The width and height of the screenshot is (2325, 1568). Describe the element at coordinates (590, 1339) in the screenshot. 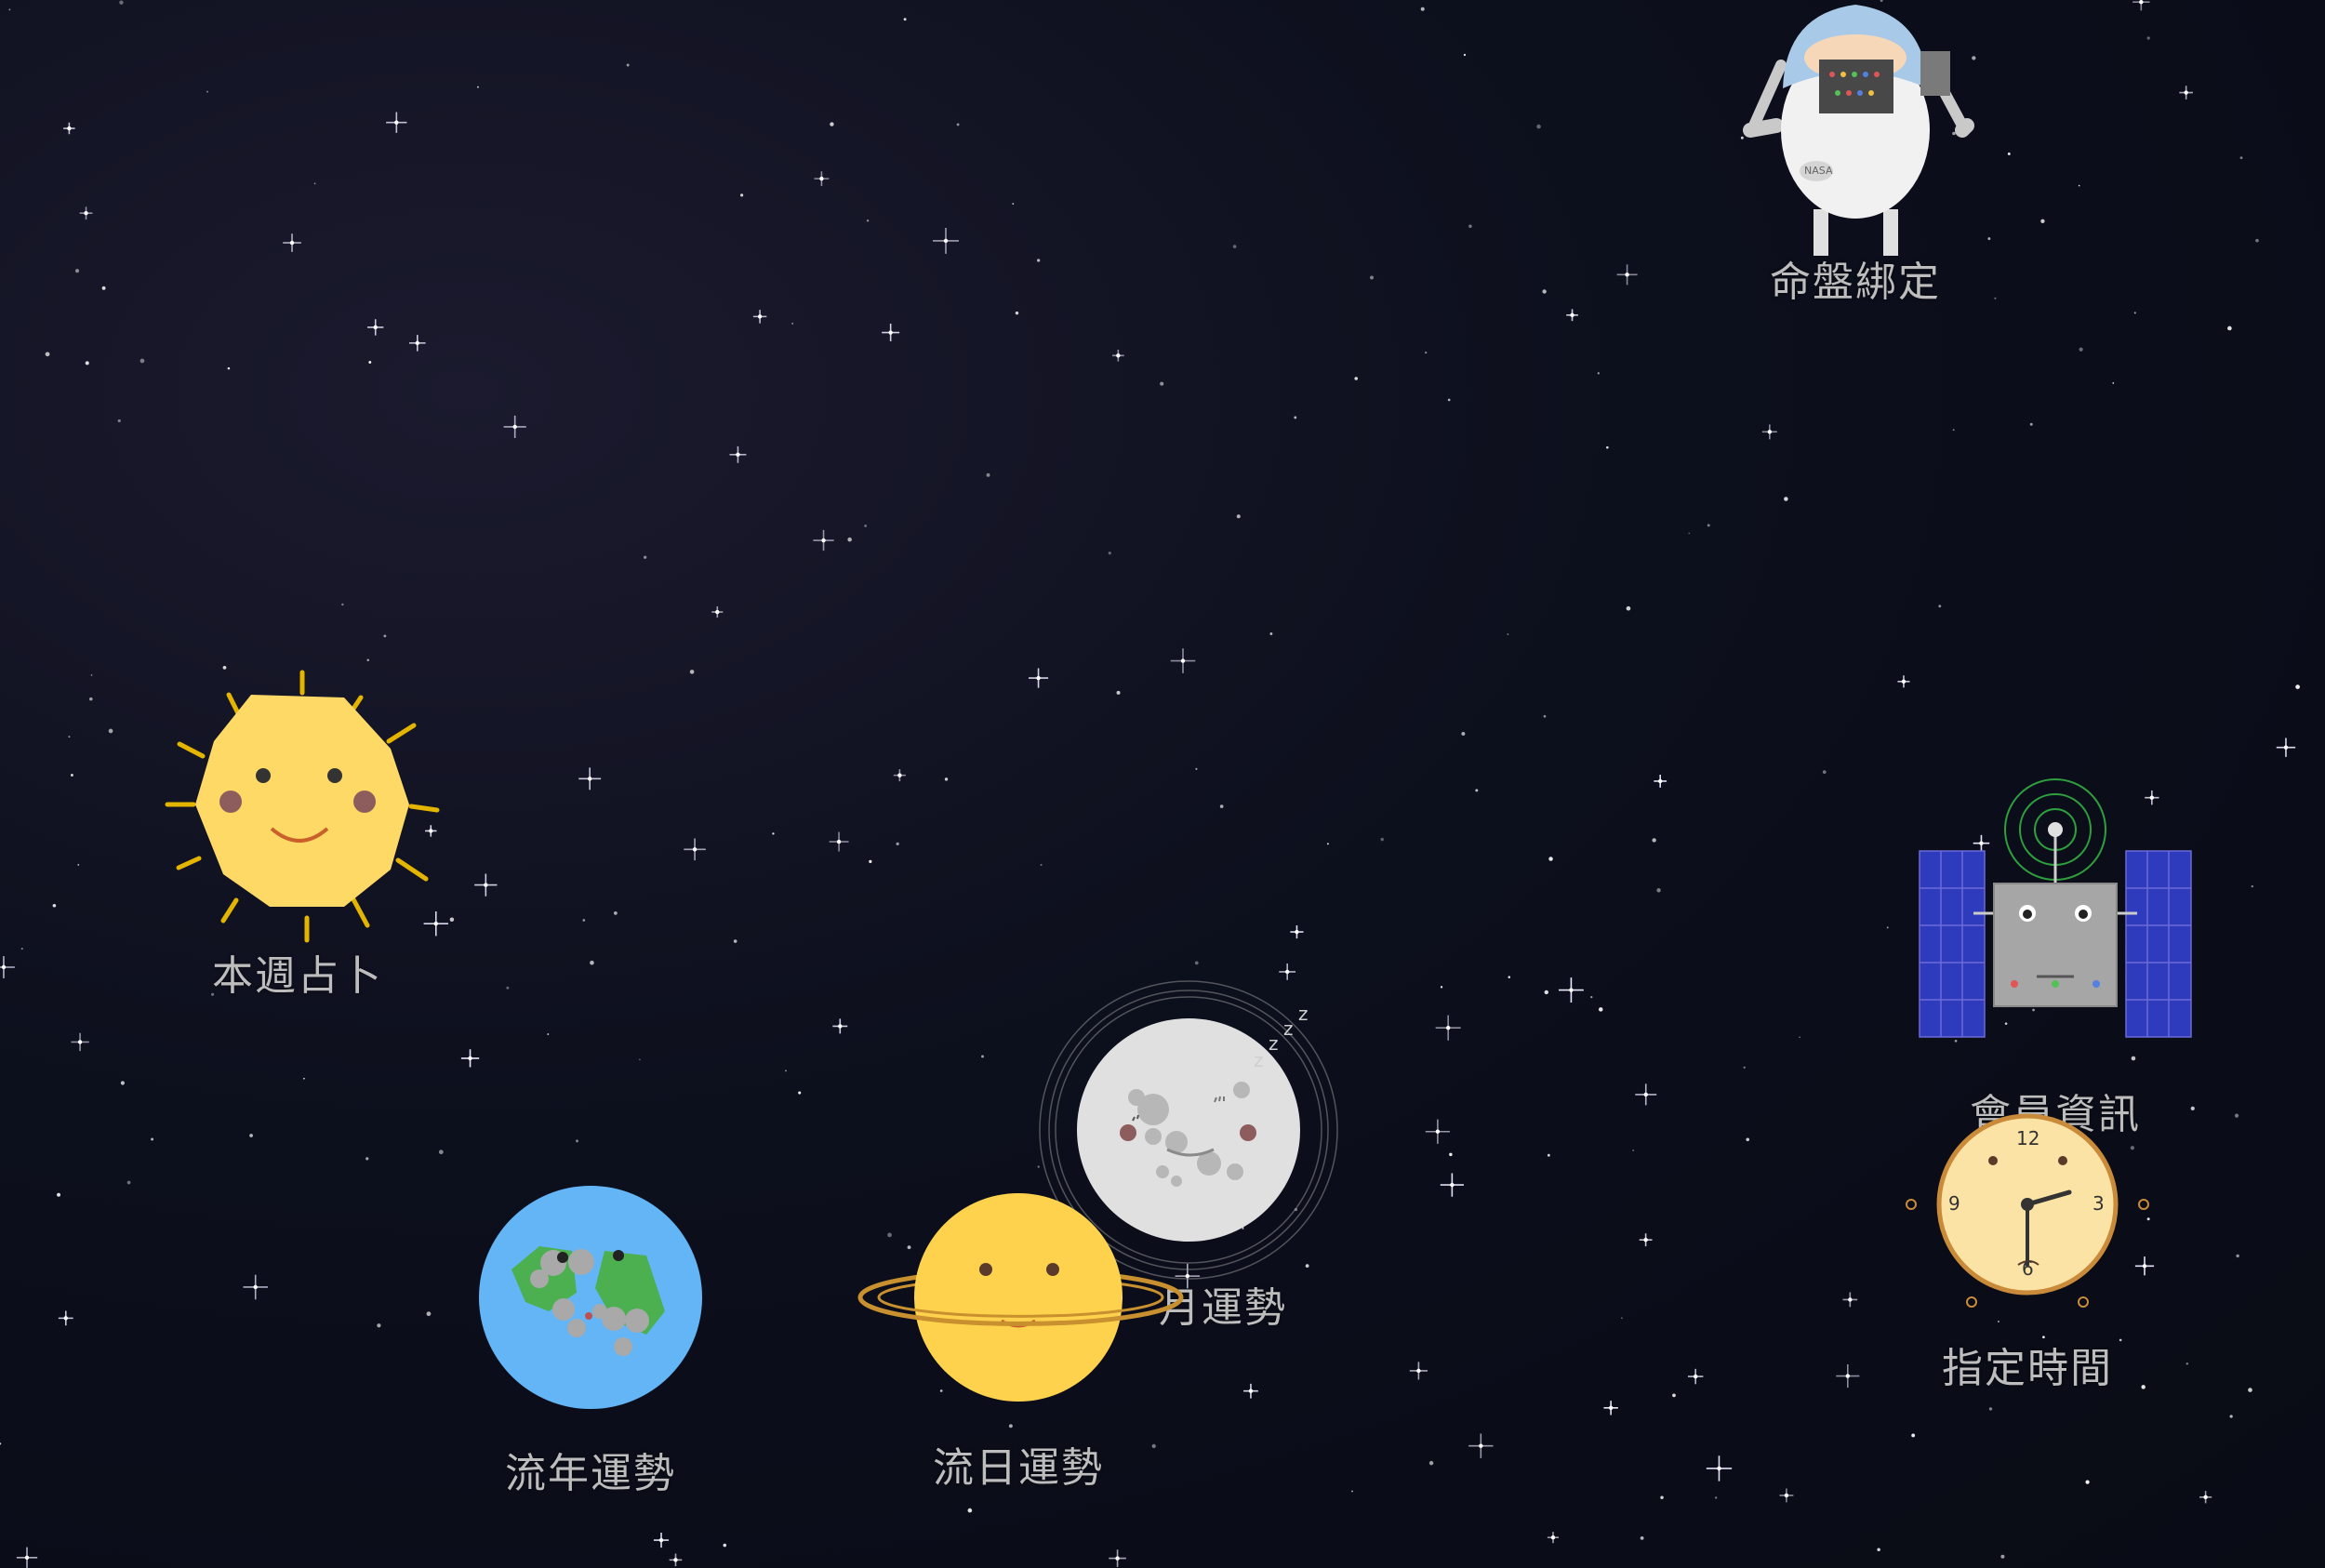

I see `annual-fortune-button: 流年運勢` at that location.